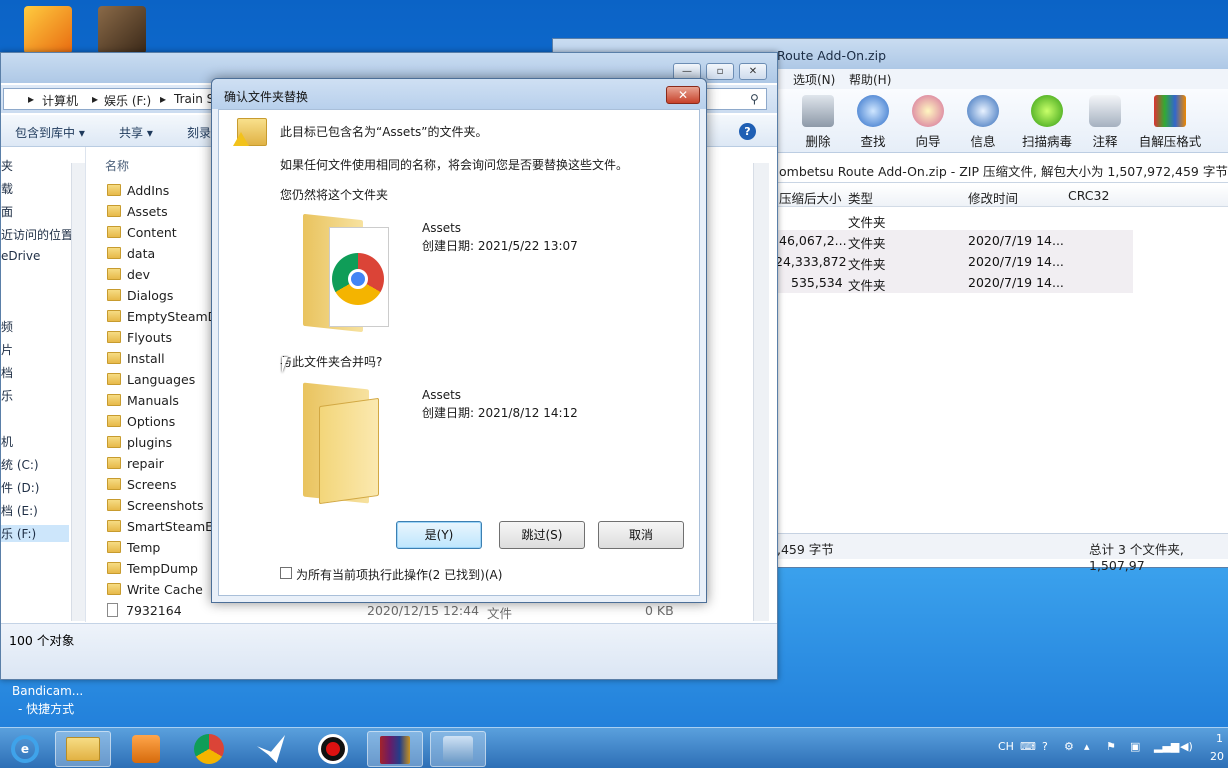 This screenshot has height=768, width=1228. What do you see at coordinates (641, 535) in the screenshot?
I see `cancel-button: 取消` at bounding box center [641, 535].